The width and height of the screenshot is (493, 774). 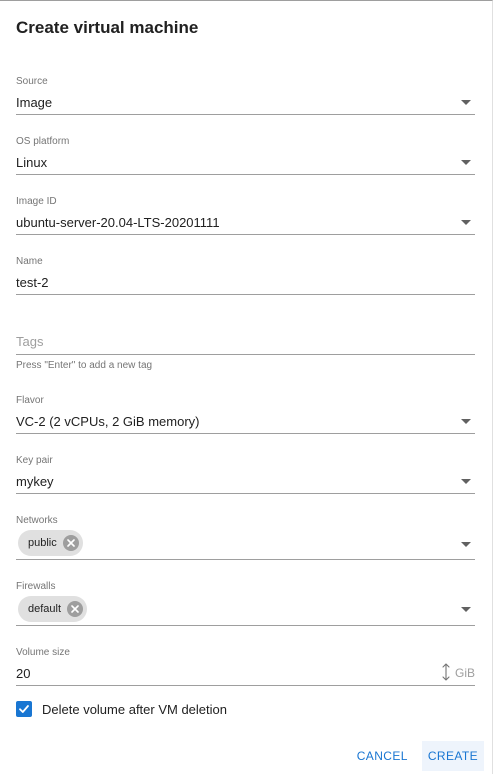 What do you see at coordinates (245, 493) in the screenshot?
I see `key-pair-underline` at bounding box center [245, 493].